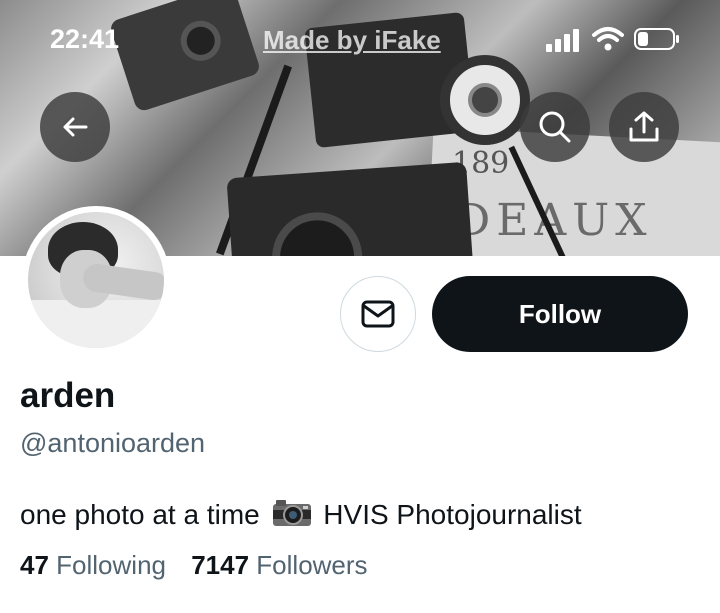  What do you see at coordinates (291, 513) in the screenshot?
I see `camera-emoji-icon` at bounding box center [291, 513].